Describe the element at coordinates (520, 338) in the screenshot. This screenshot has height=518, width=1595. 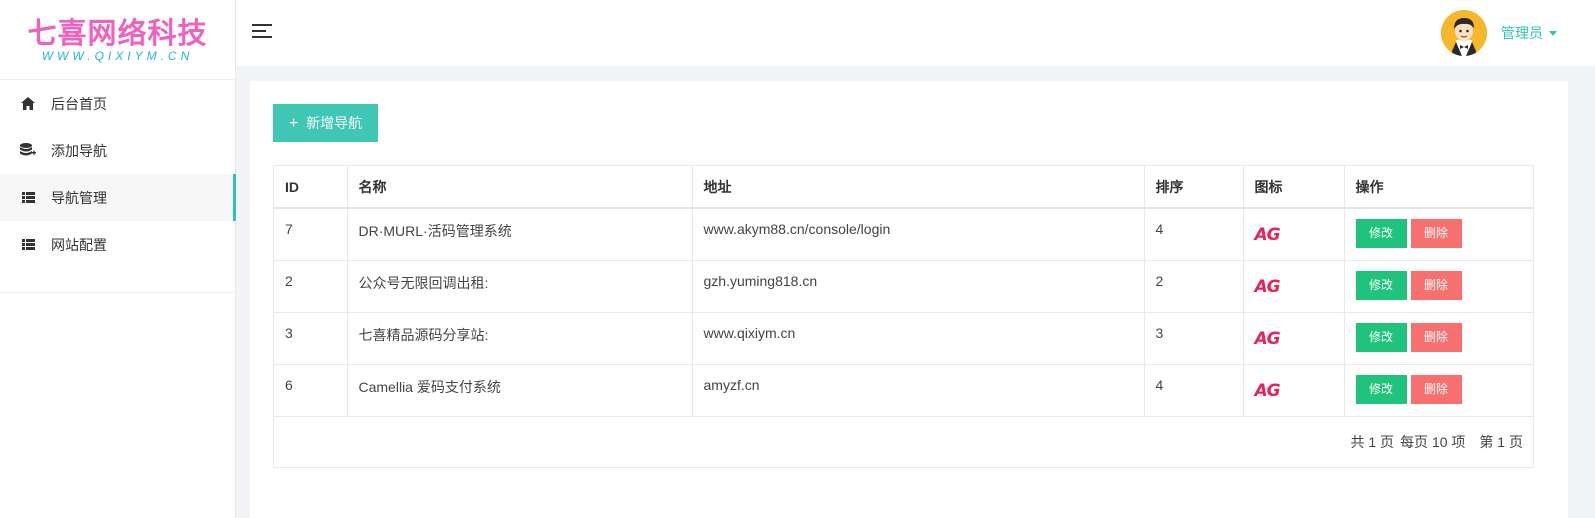
I see `cell-name: 七喜精品源码分享站:` at that location.